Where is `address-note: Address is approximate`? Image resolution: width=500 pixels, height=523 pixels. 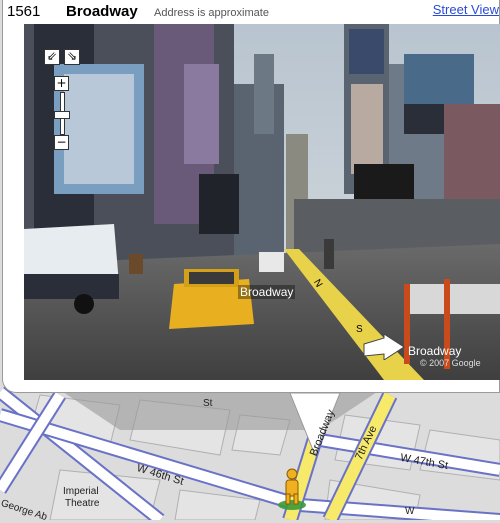 address-note: Address is approximate is located at coordinates (211, 13).